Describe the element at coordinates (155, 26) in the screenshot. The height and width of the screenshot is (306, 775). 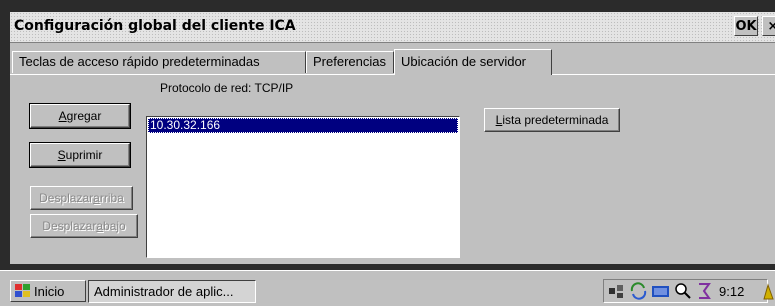
I see `window-title: Configuración global del cliente ICA` at that location.